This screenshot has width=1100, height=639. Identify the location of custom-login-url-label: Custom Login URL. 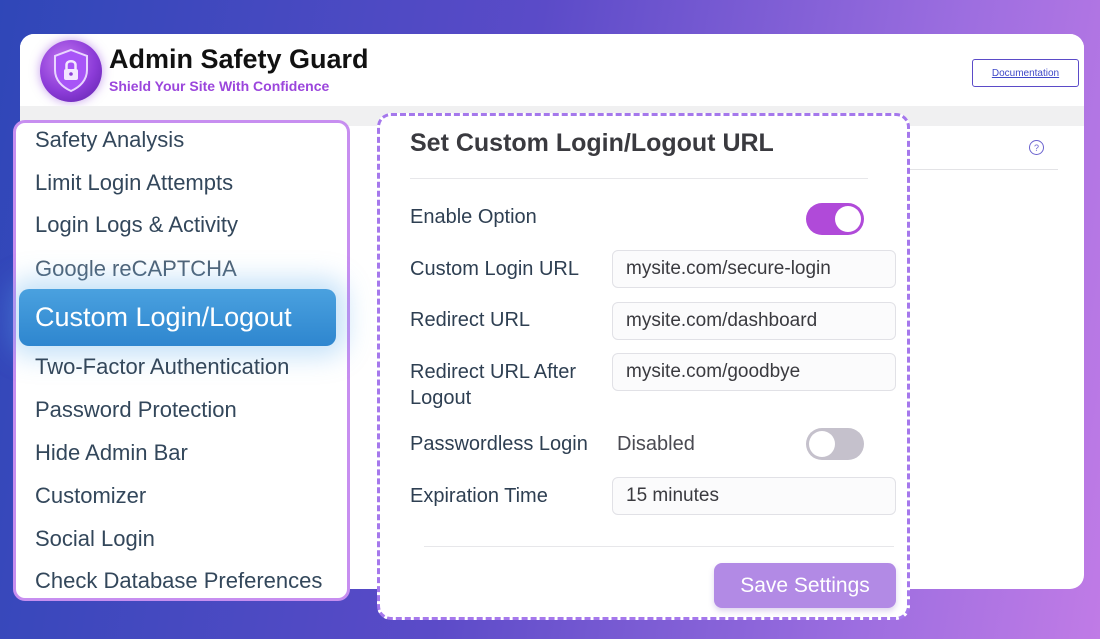
(494, 269).